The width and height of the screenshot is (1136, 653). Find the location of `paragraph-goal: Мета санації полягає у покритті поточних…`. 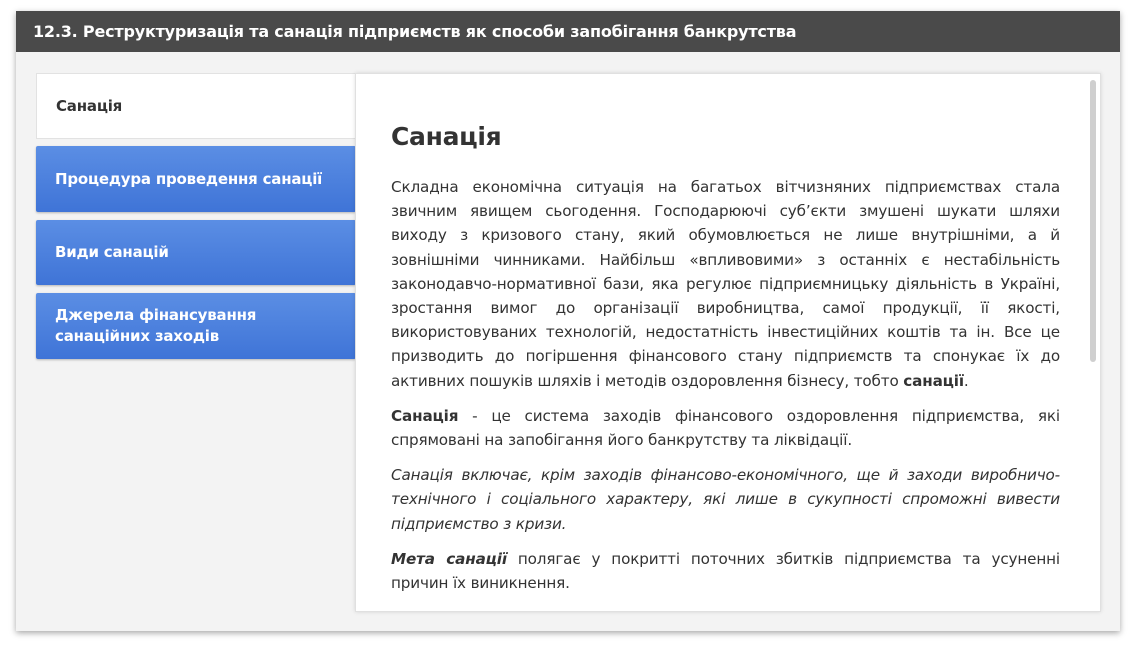

paragraph-goal: Мета санації полягає у покритті поточних… is located at coordinates (725, 569).